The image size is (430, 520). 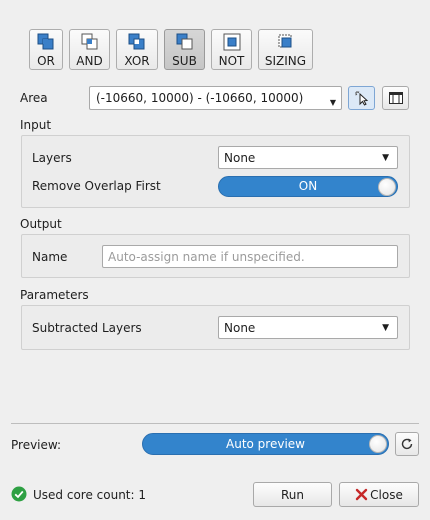 I want to click on sizing-button: SIZING, so click(x=285, y=49).